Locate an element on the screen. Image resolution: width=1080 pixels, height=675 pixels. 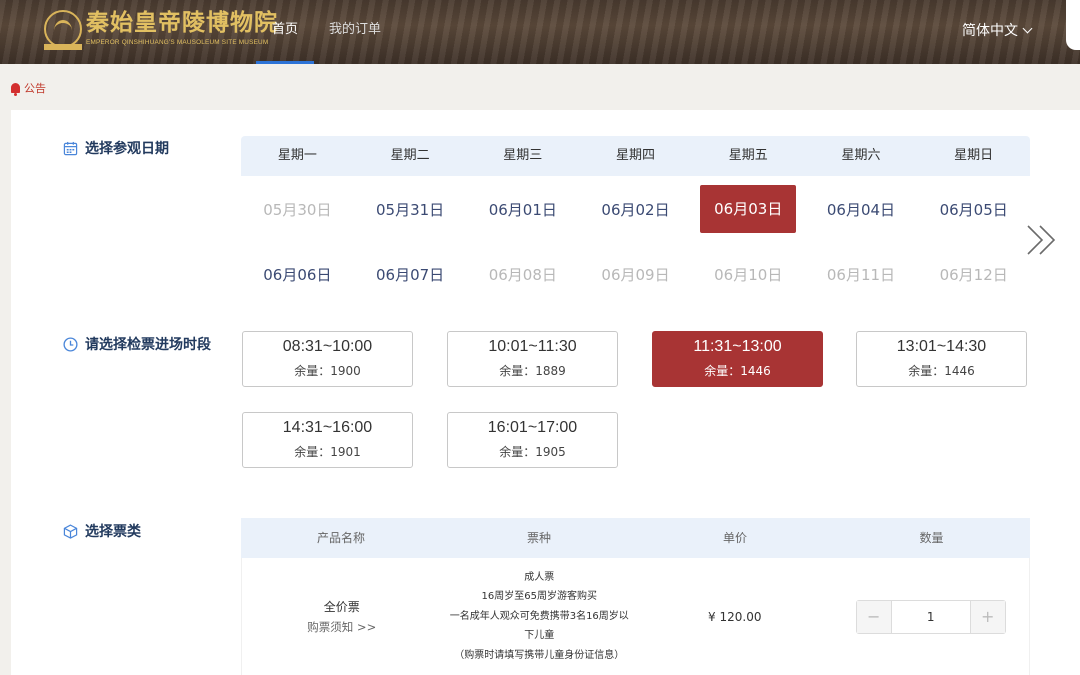
ticket-section-label: 选择票类 is located at coordinates (113, 532).